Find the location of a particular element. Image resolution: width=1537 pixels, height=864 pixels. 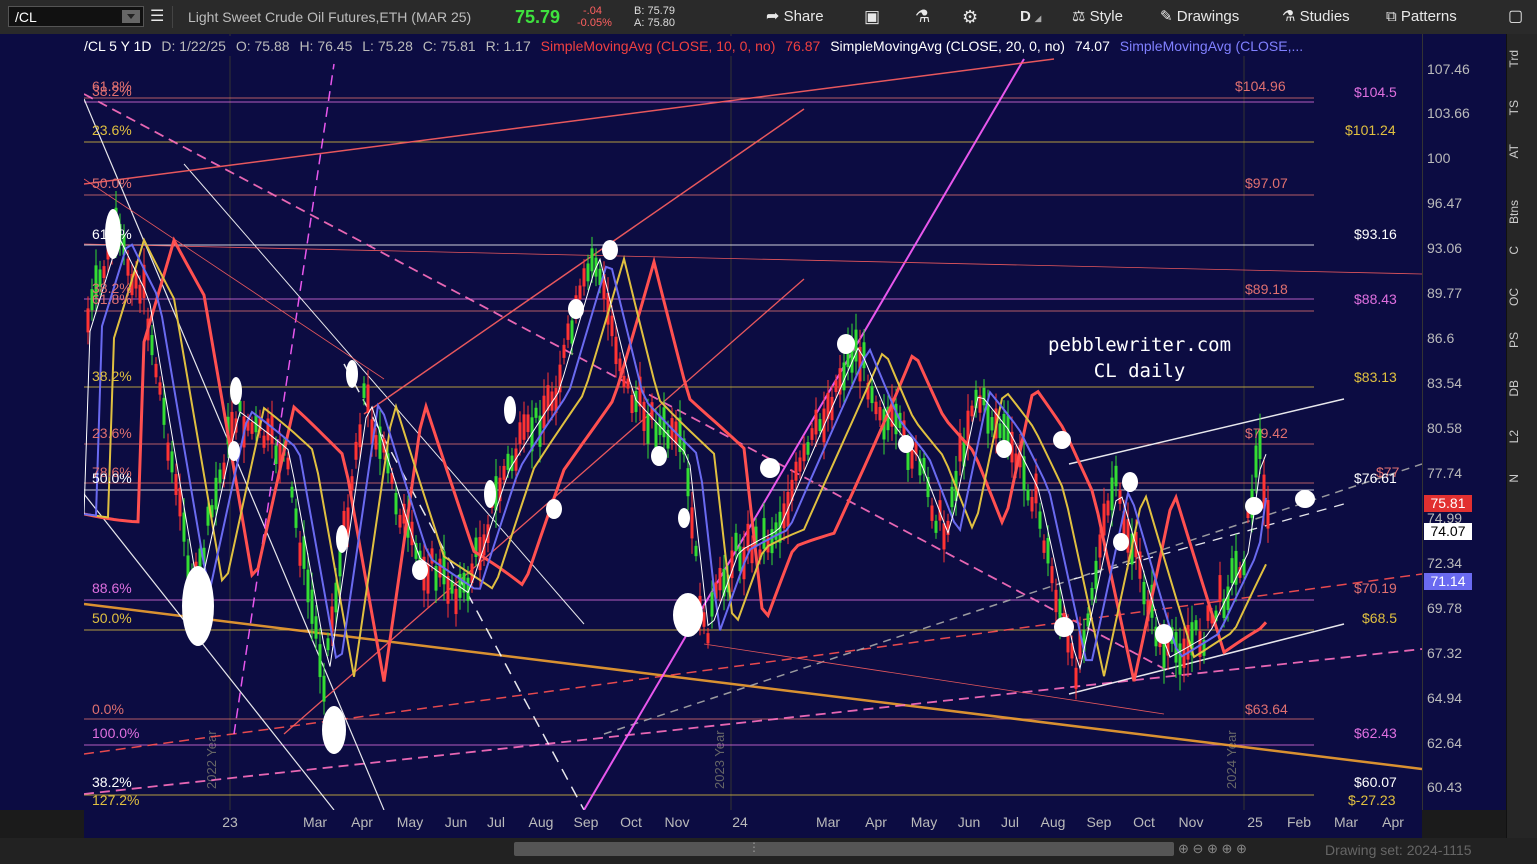

share-button: ➦ Share is located at coordinates (795, 17).